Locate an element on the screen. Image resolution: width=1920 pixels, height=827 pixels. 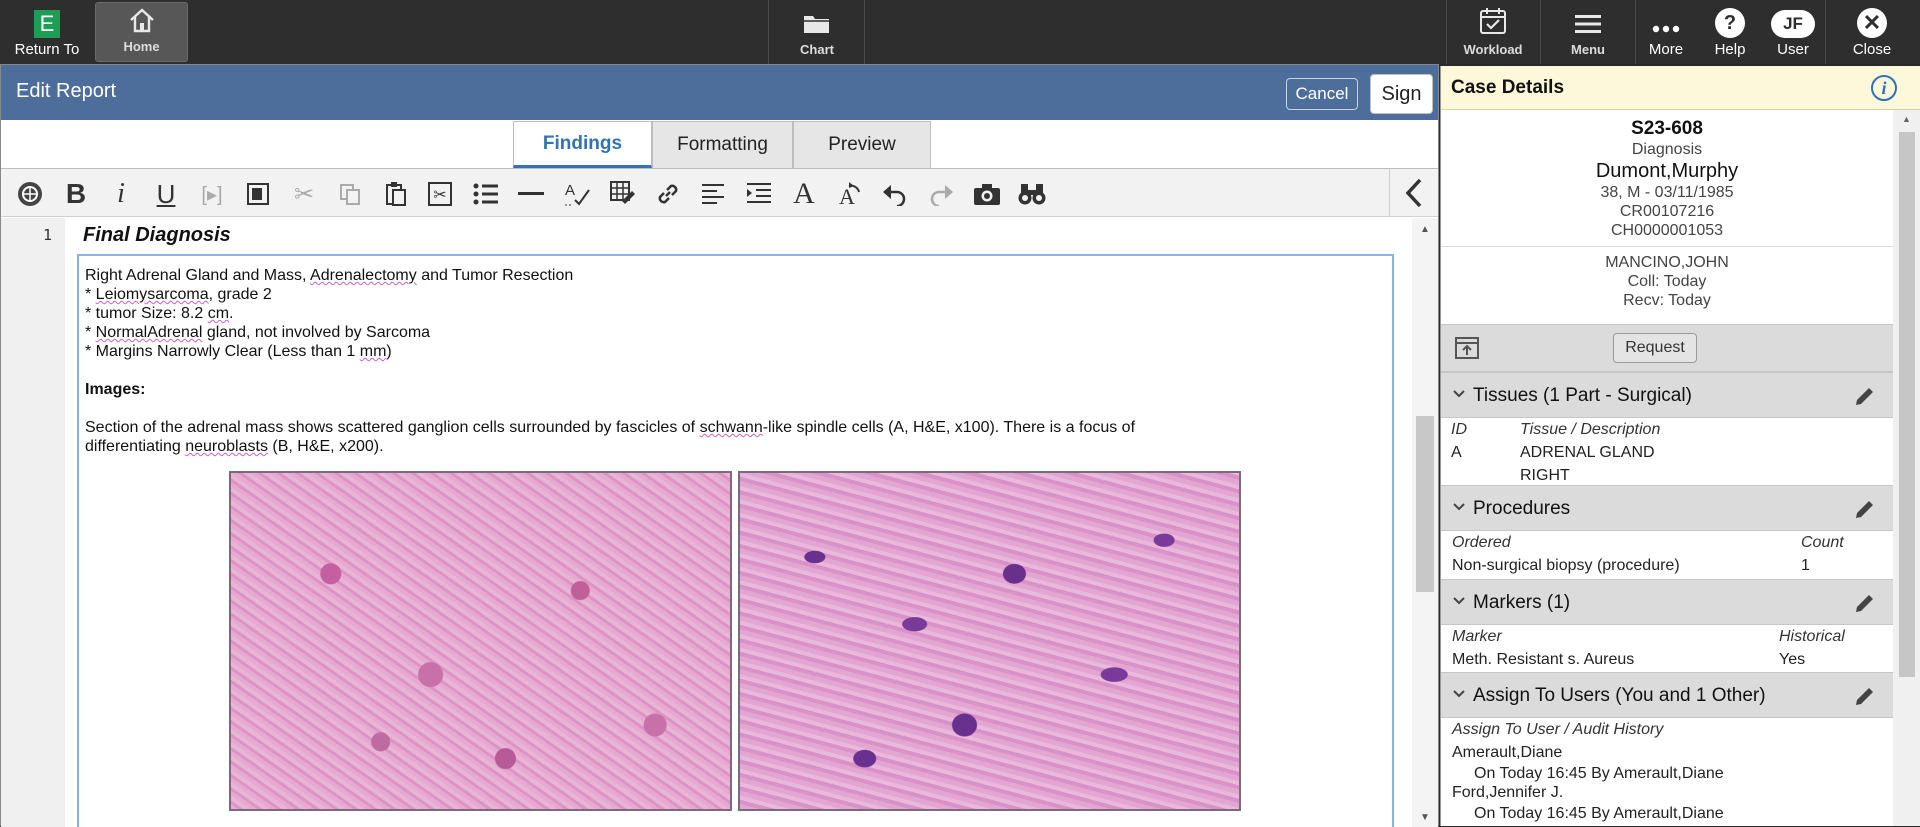
font-icon: A is located at coordinates (804, 193).